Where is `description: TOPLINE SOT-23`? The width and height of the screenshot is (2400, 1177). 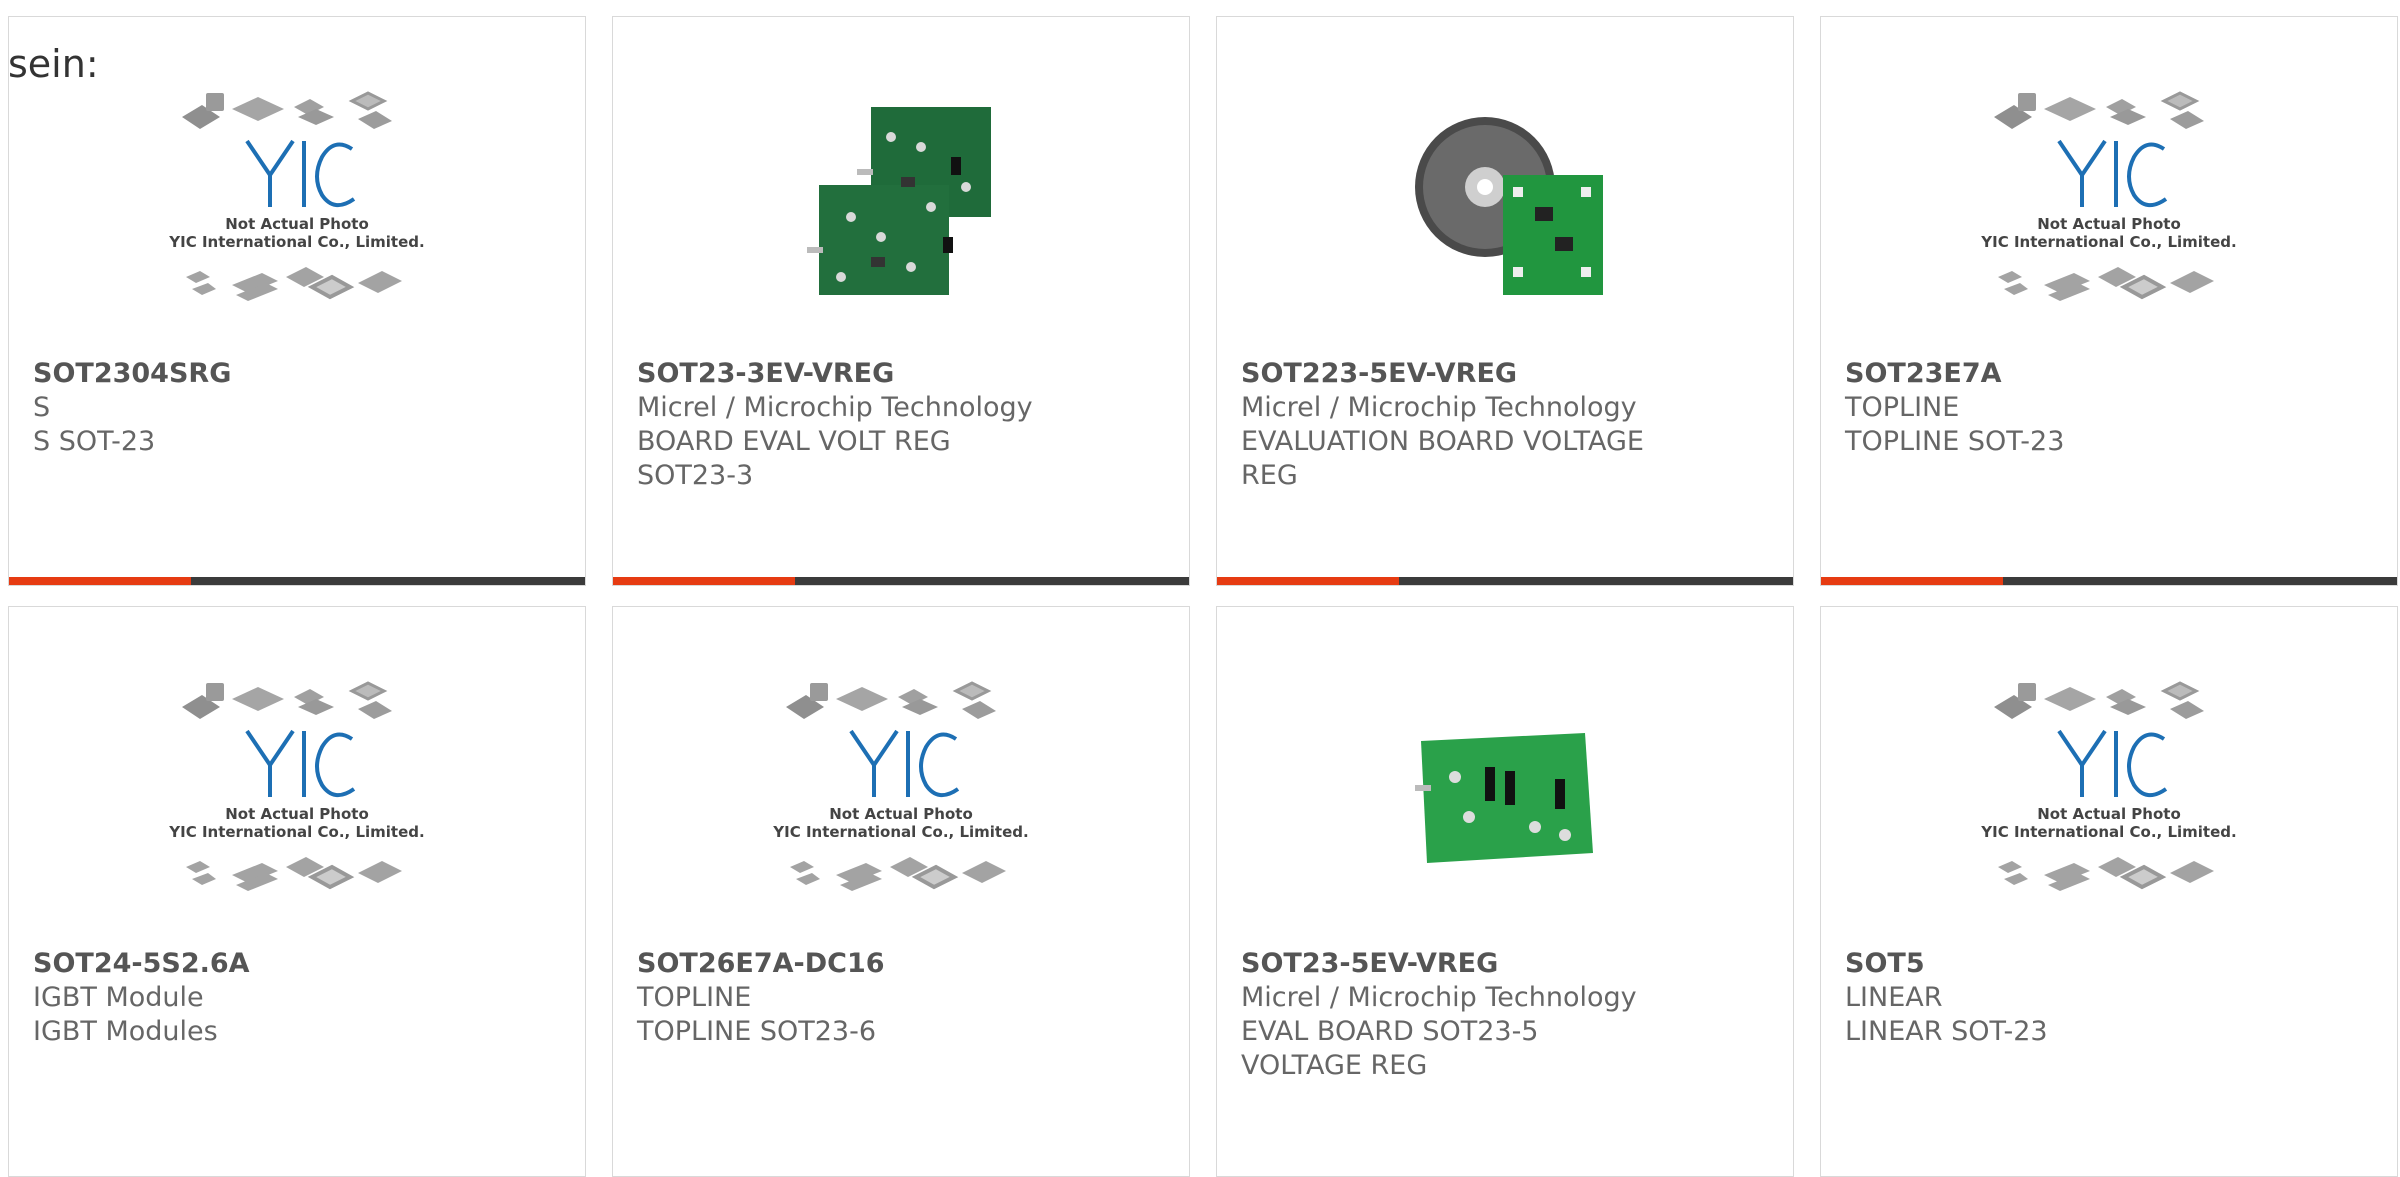 description: TOPLINE SOT-23 is located at coordinates (1955, 441).